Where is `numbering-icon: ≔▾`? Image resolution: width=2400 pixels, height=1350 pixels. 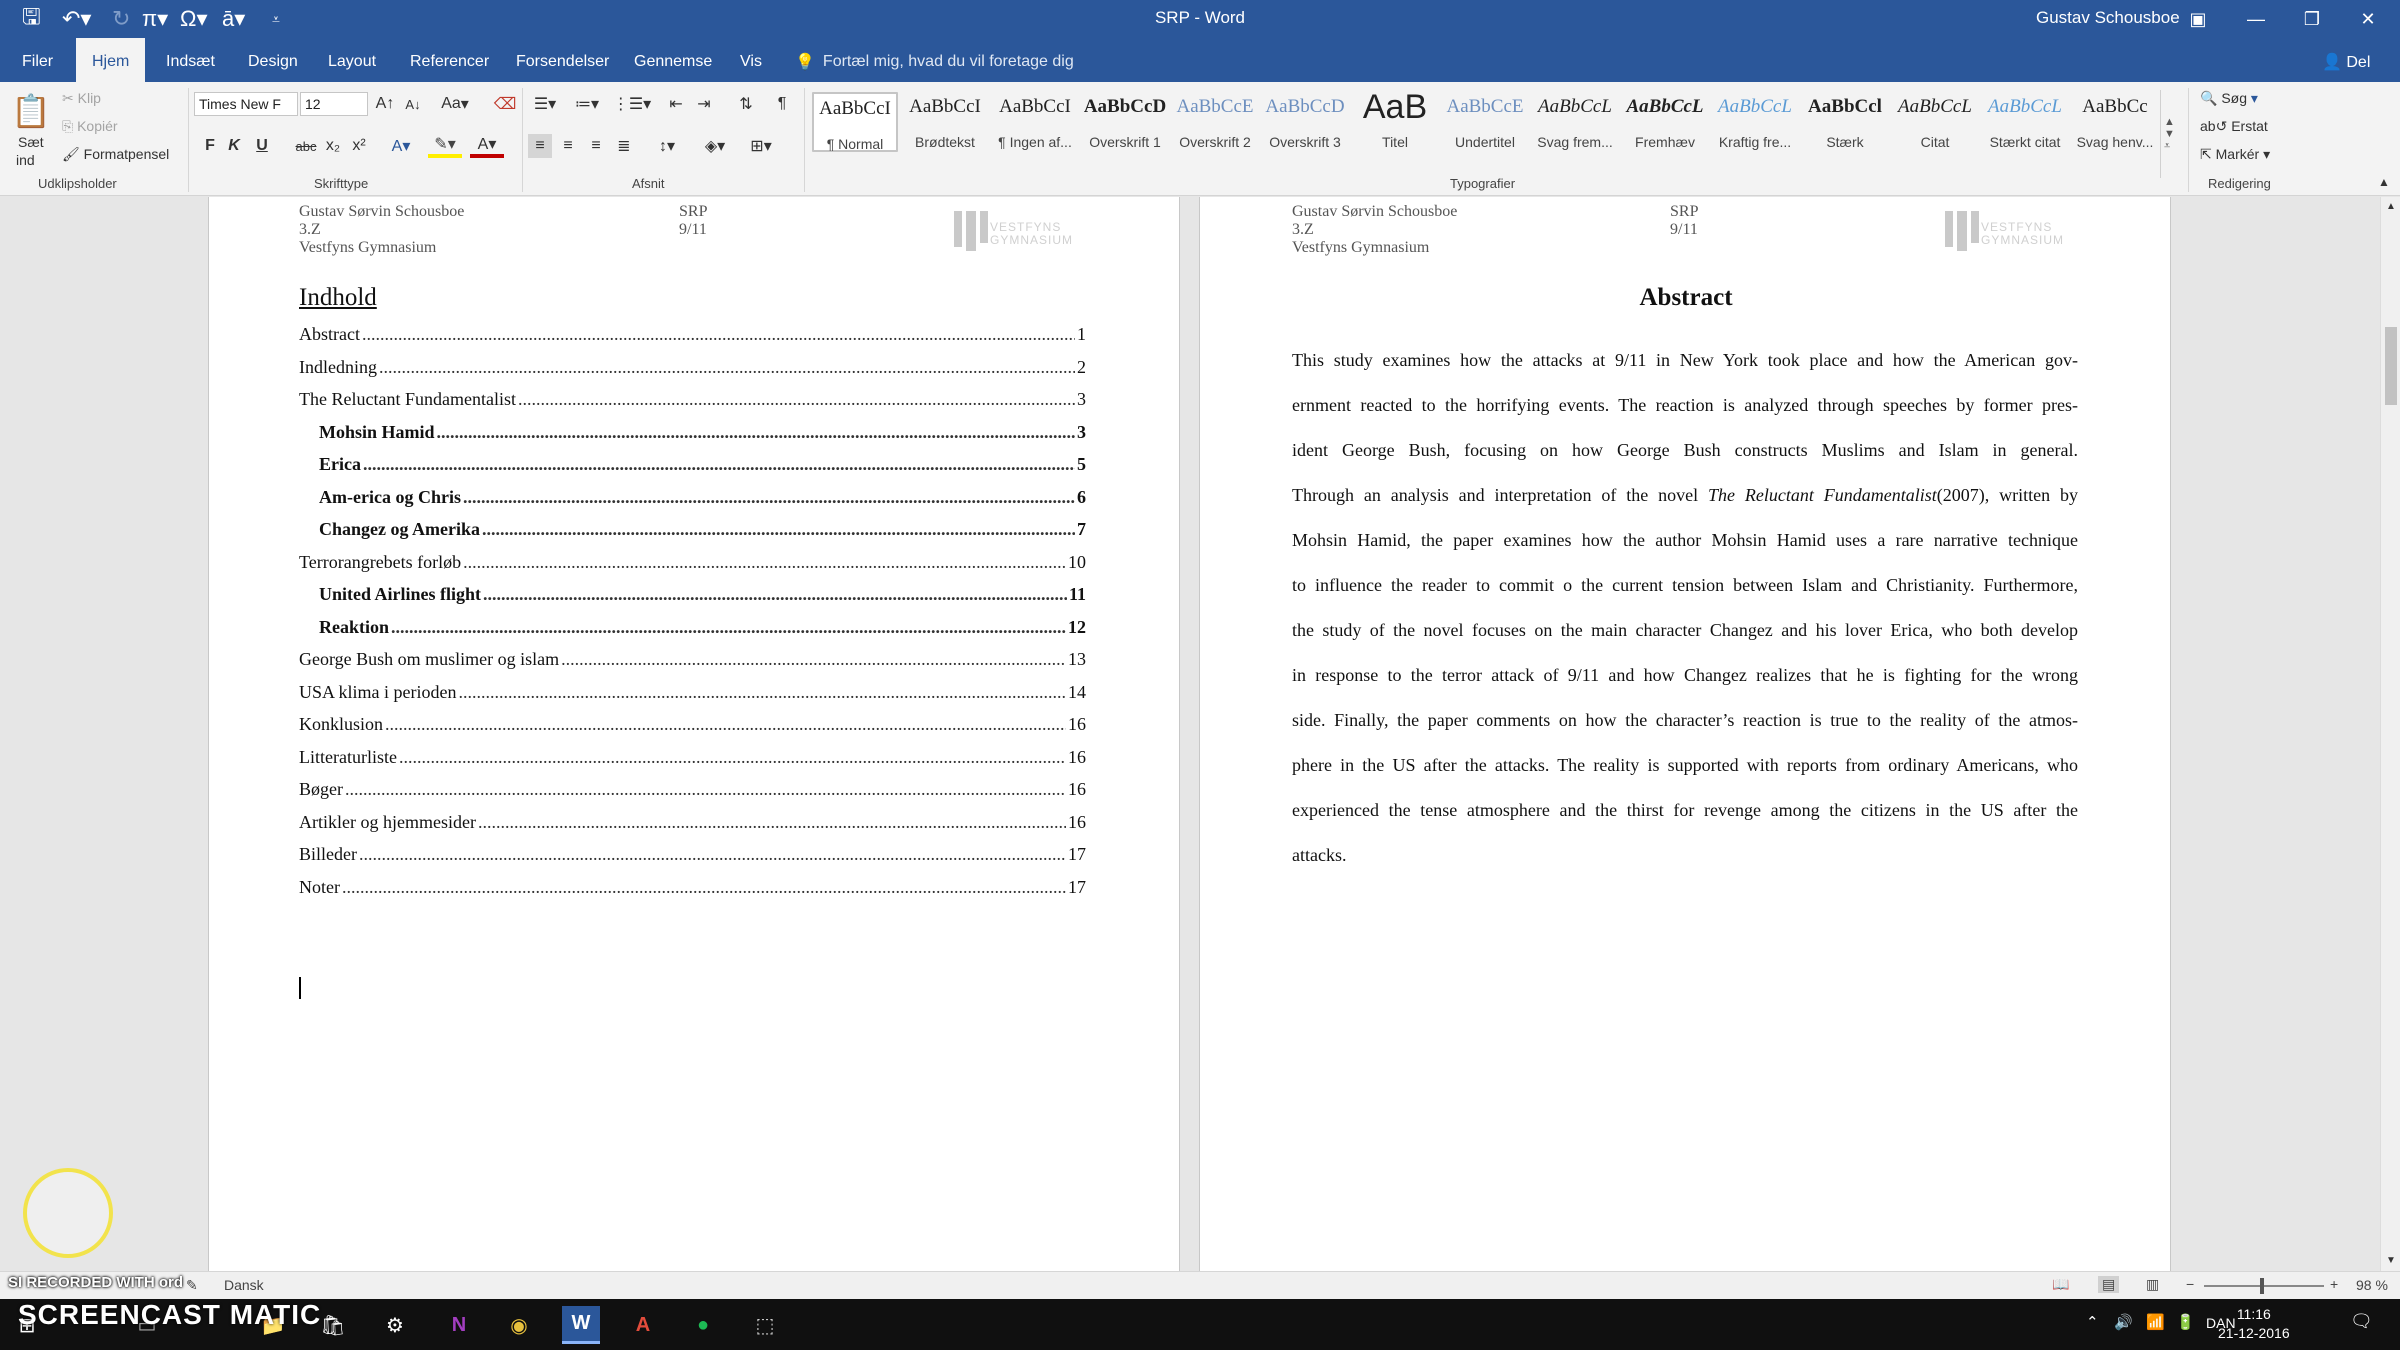 numbering-icon: ≔▾ is located at coordinates (587, 104).